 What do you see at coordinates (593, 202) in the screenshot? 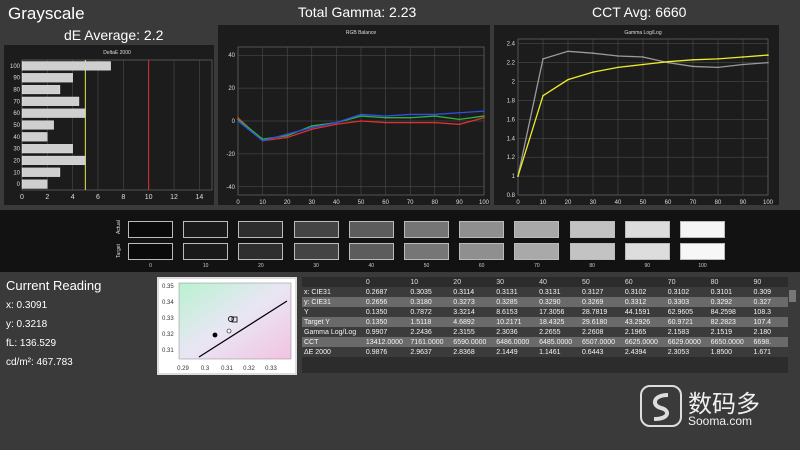
I see `gamma-xtick-label: 30` at bounding box center [593, 202].